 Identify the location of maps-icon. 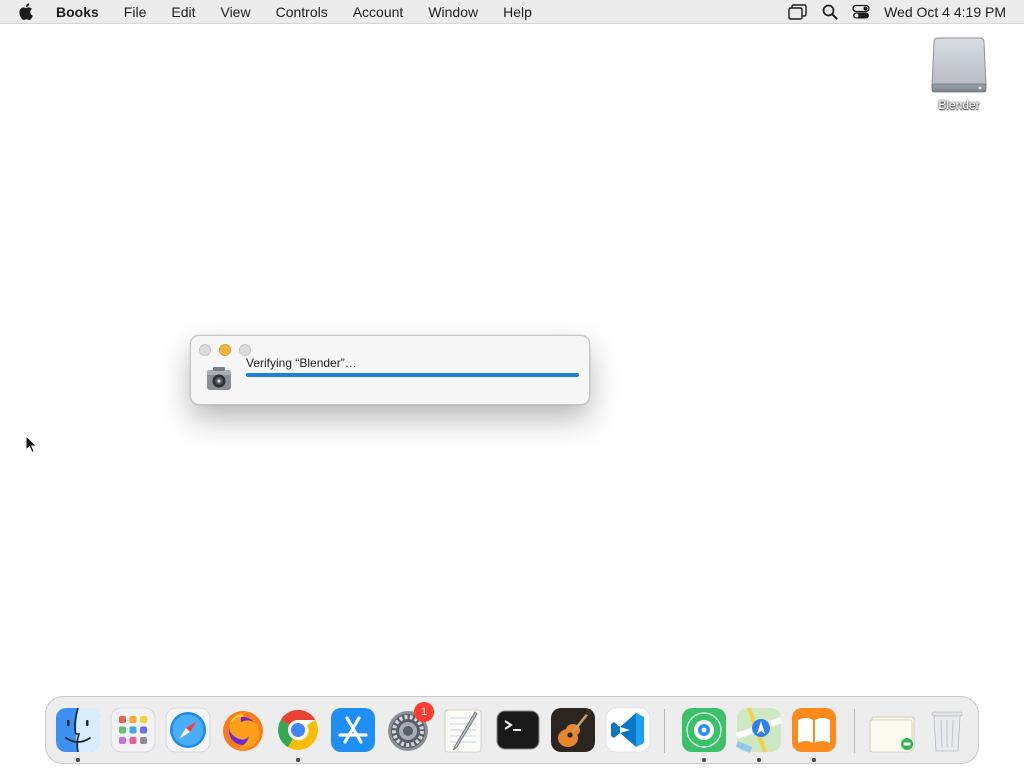
(759, 730).